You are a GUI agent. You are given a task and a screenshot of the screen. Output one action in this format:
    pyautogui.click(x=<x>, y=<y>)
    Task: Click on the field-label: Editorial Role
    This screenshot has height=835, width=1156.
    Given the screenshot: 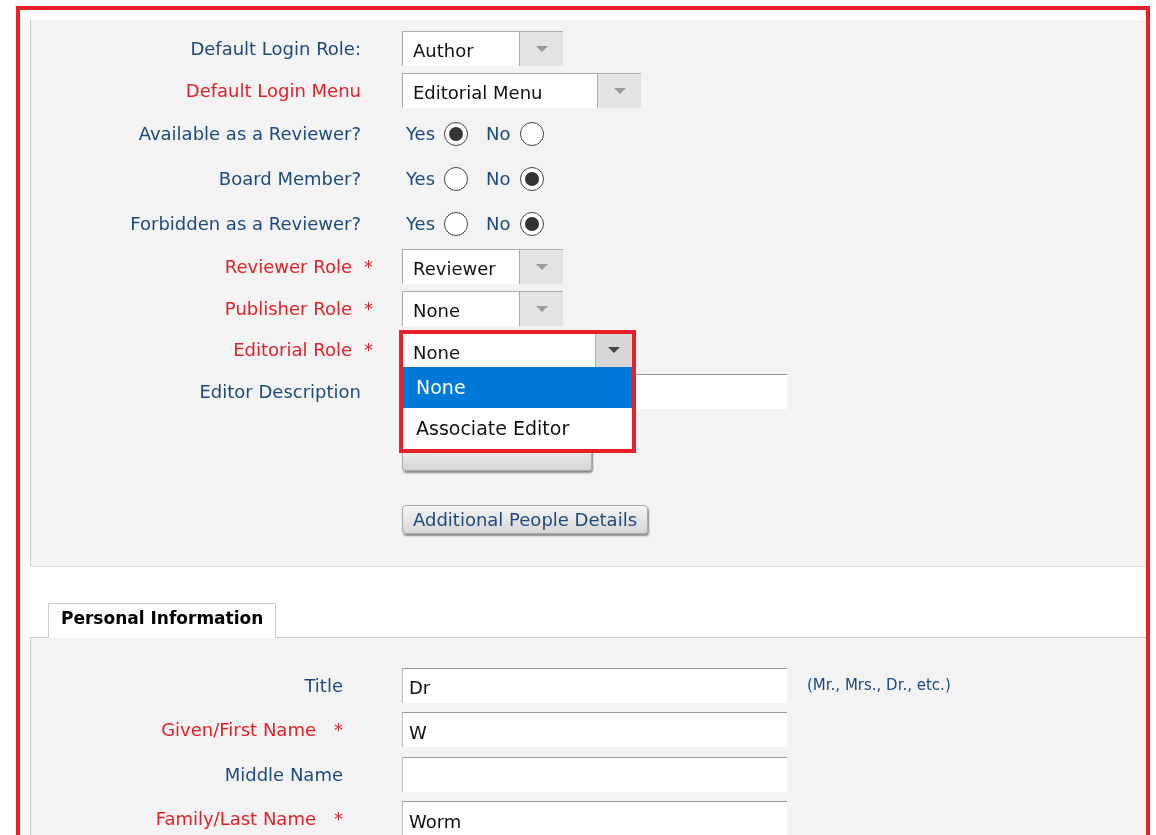 What is the action you would take?
    pyautogui.click(x=292, y=350)
    